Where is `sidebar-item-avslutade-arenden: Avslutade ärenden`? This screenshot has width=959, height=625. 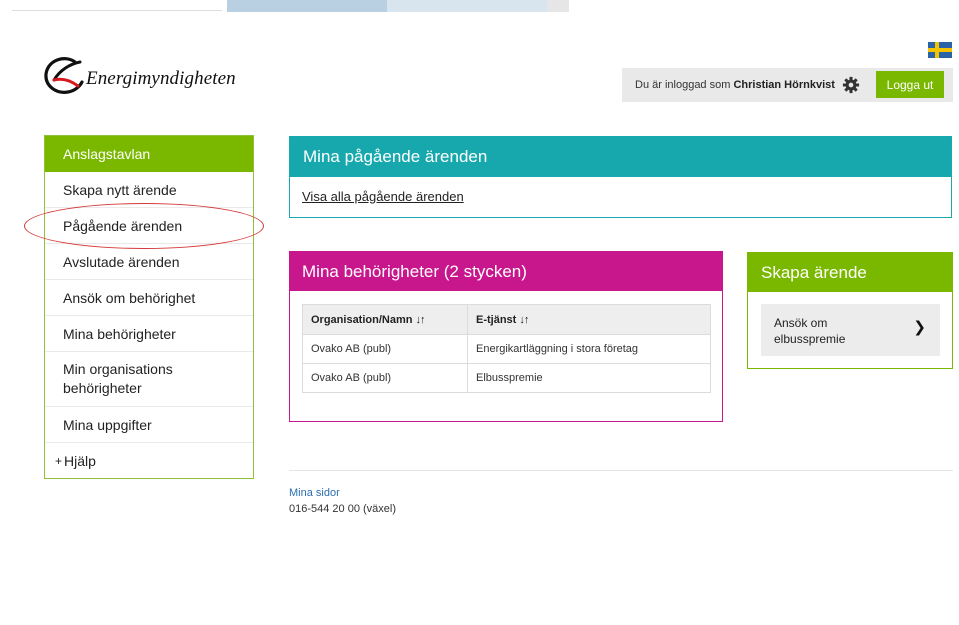 sidebar-item-avslutade-arenden: Avslutade ärenden is located at coordinates (149, 261).